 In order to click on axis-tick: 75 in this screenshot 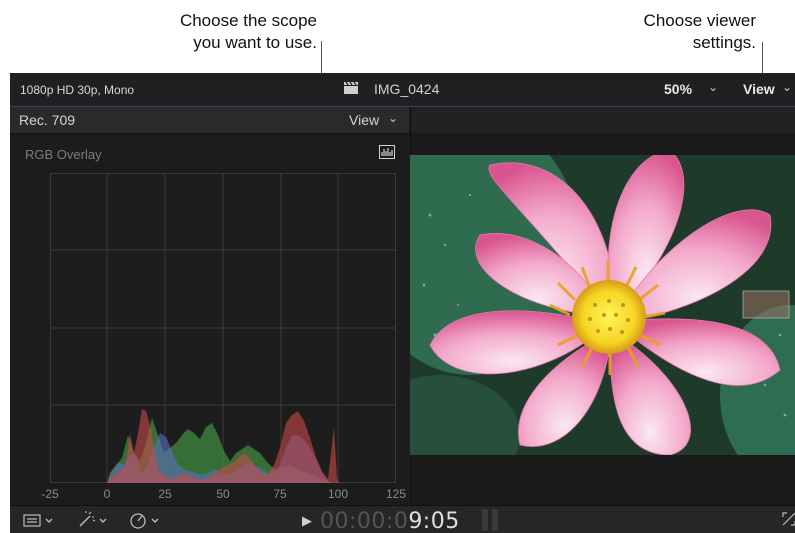, I will do `click(280, 494)`.